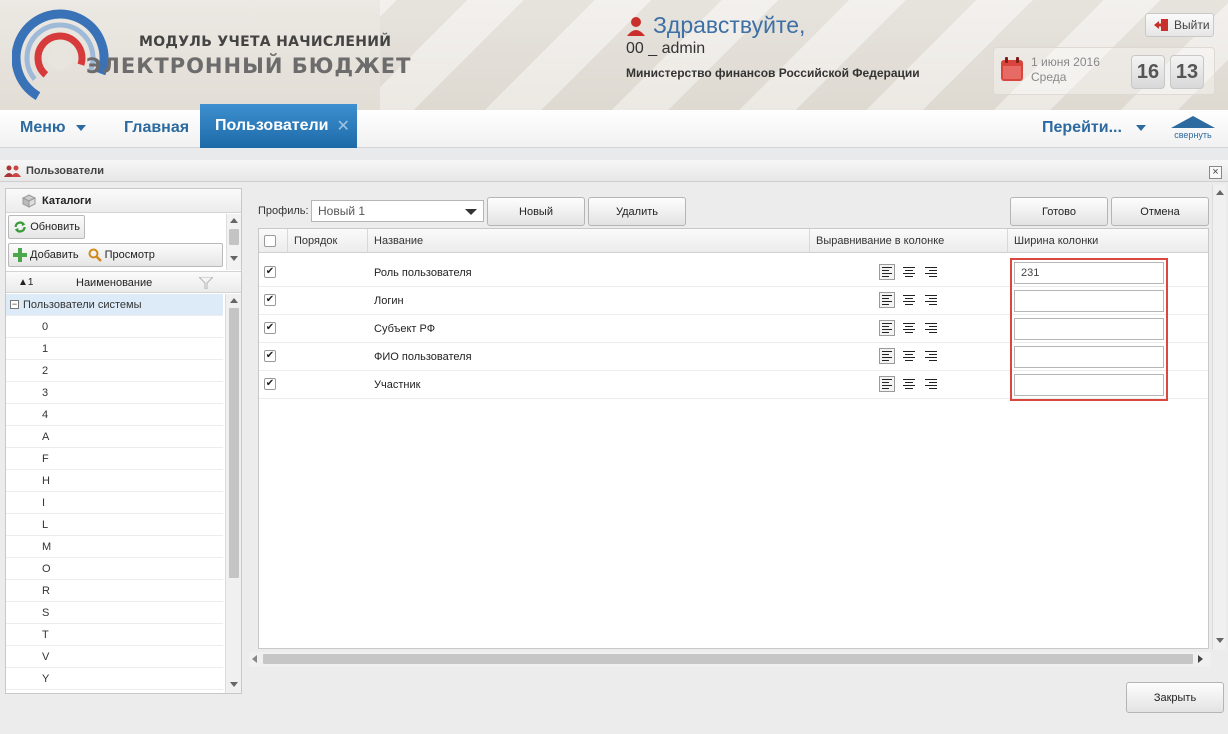  What do you see at coordinates (1215, 172) in the screenshot?
I see `window-close-button: ×` at bounding box center [1215, 172].